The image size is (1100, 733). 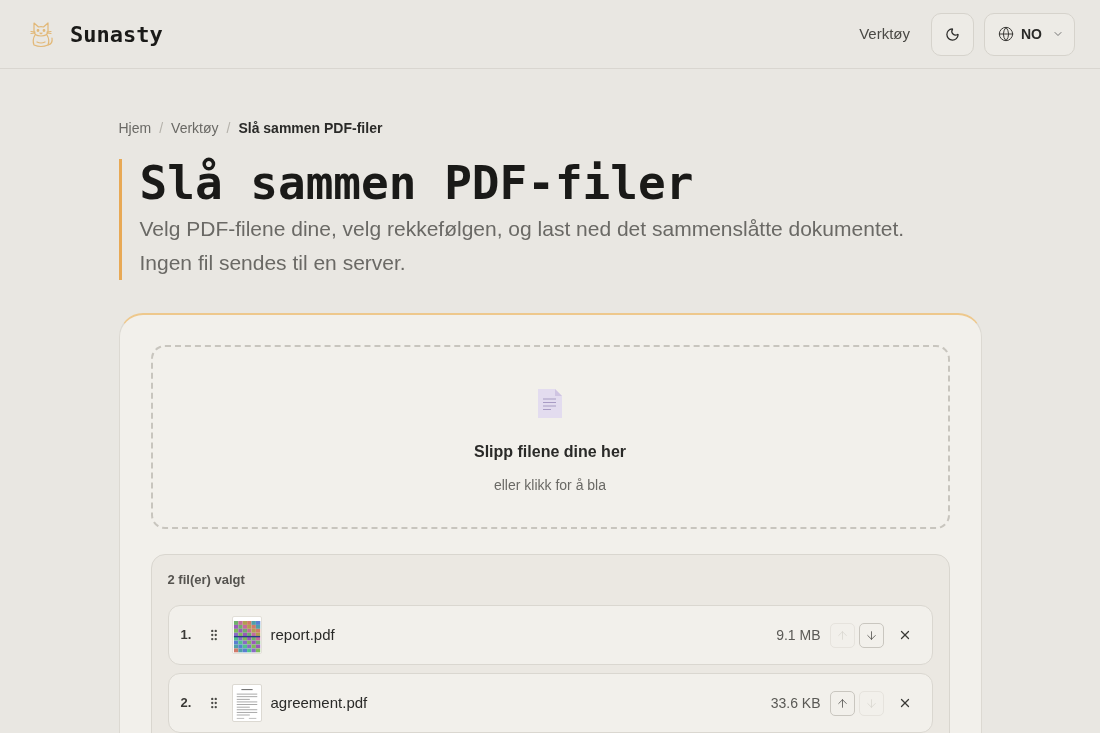 I want to click on file-number: 2., so click(x=186, y=703).